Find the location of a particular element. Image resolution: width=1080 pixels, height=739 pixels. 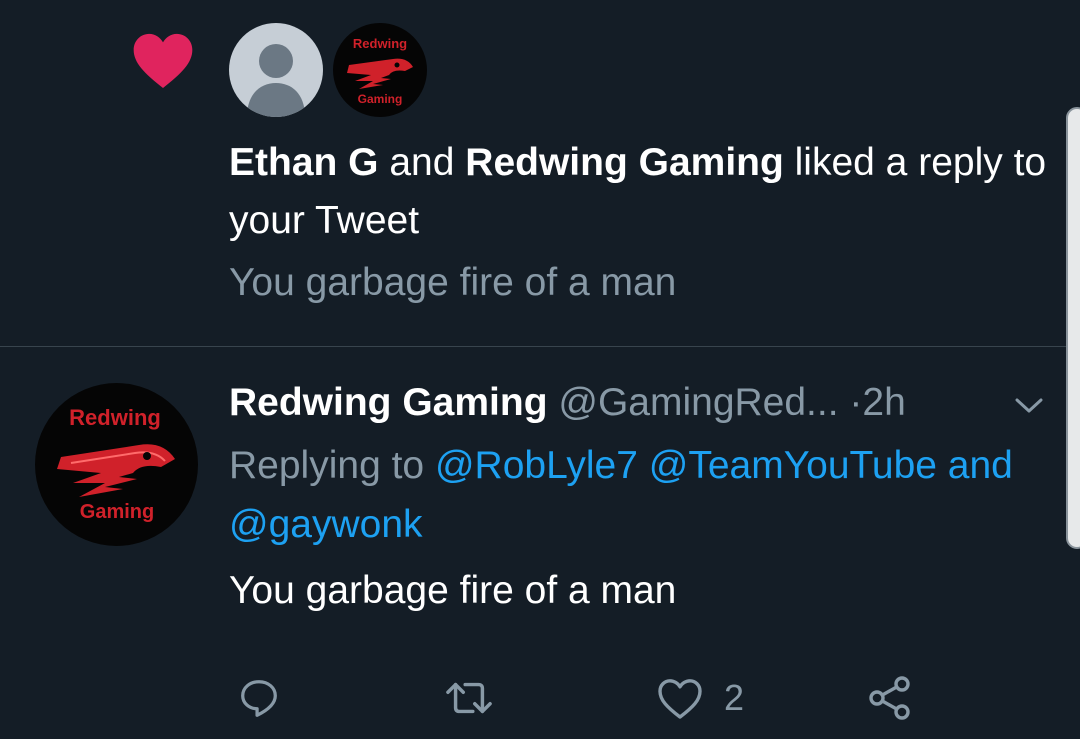

avatar-ethan-g is located at coordinates (276, 70).